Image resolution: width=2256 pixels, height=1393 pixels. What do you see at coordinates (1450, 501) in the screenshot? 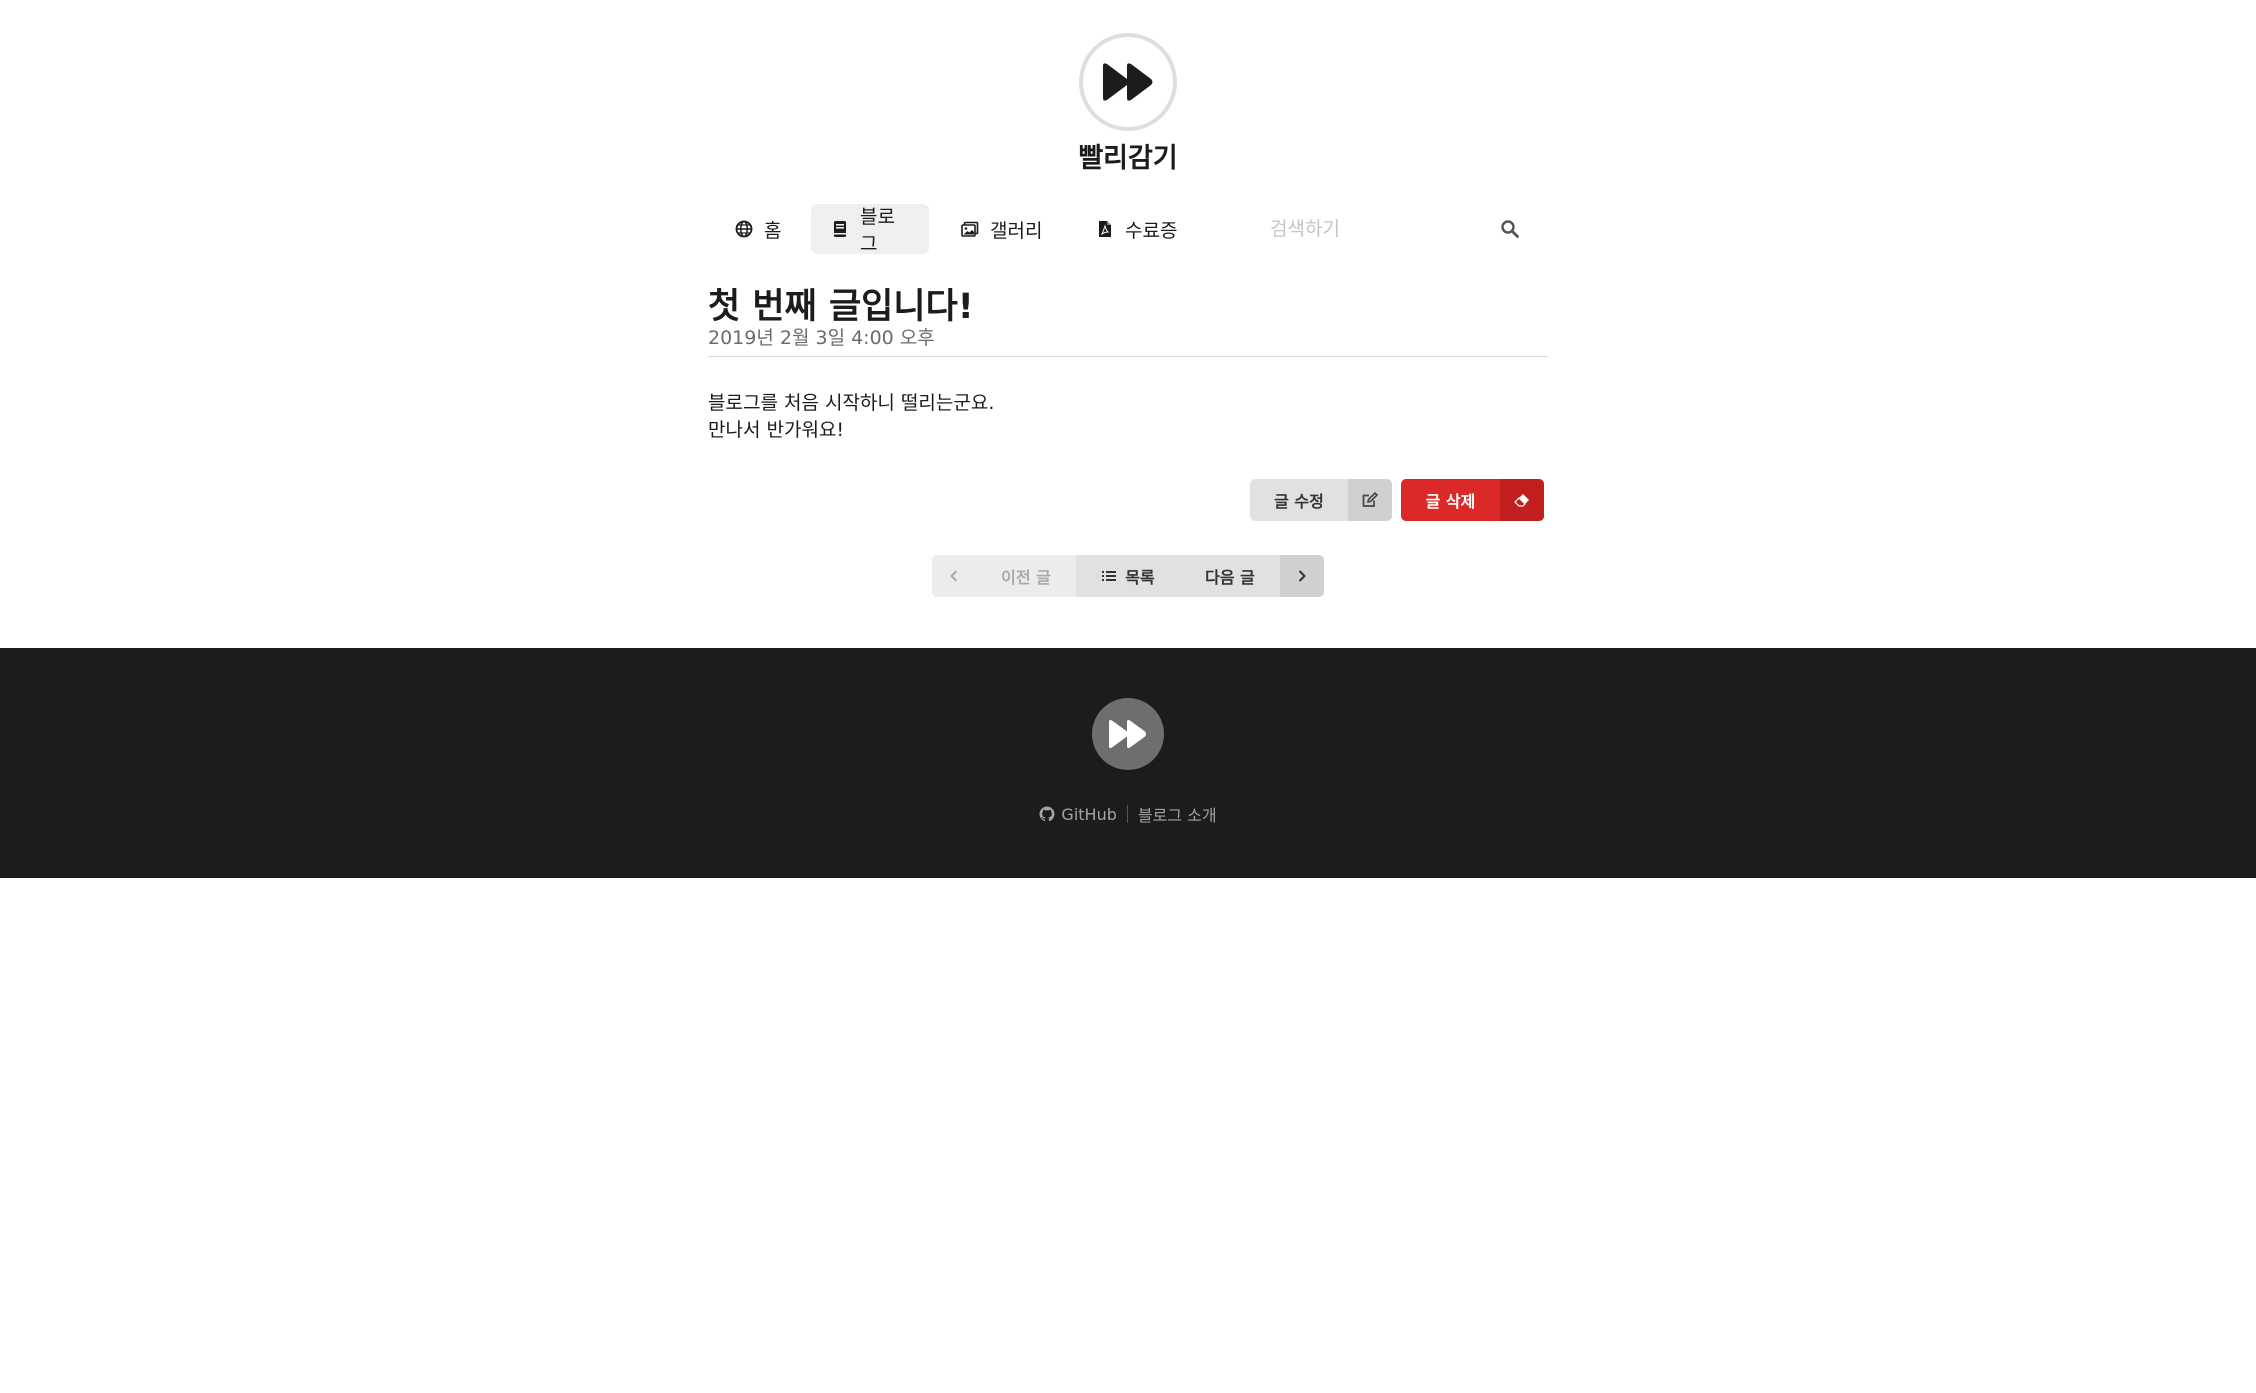
I see `delete-post-label: 글 삭제` at bounding box center [1450, 501].